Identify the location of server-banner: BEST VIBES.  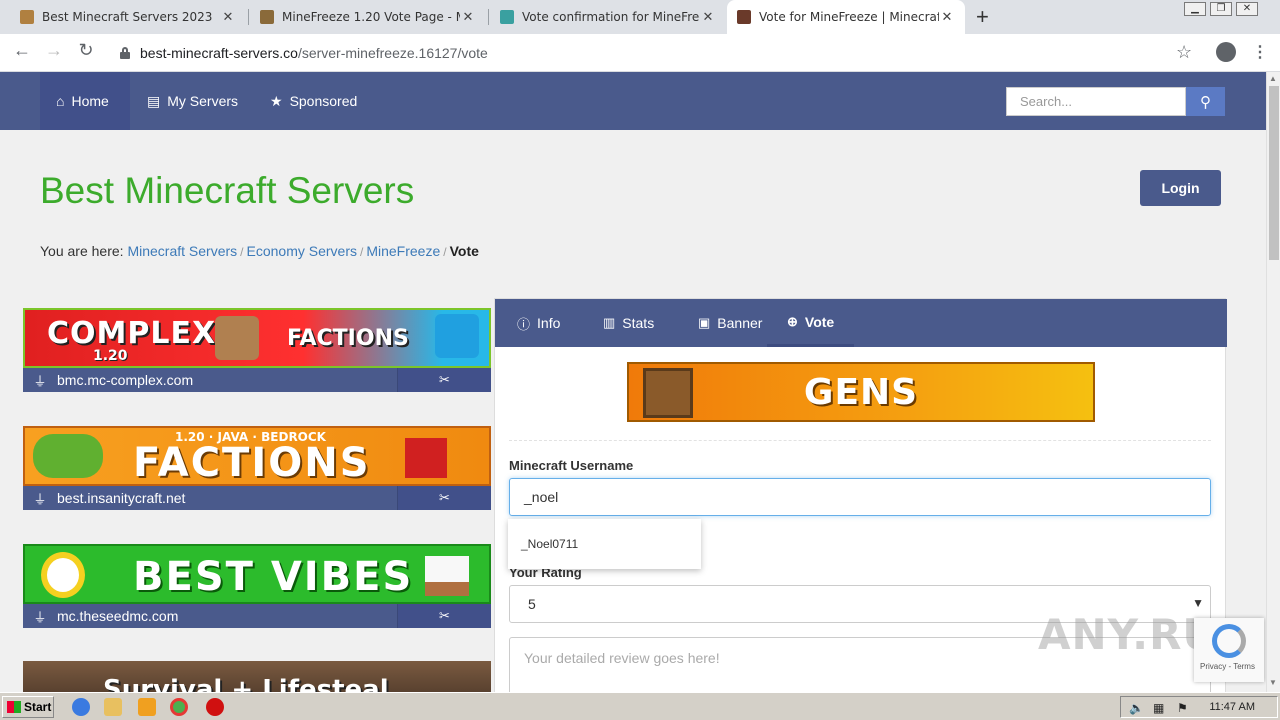
(257, 574).